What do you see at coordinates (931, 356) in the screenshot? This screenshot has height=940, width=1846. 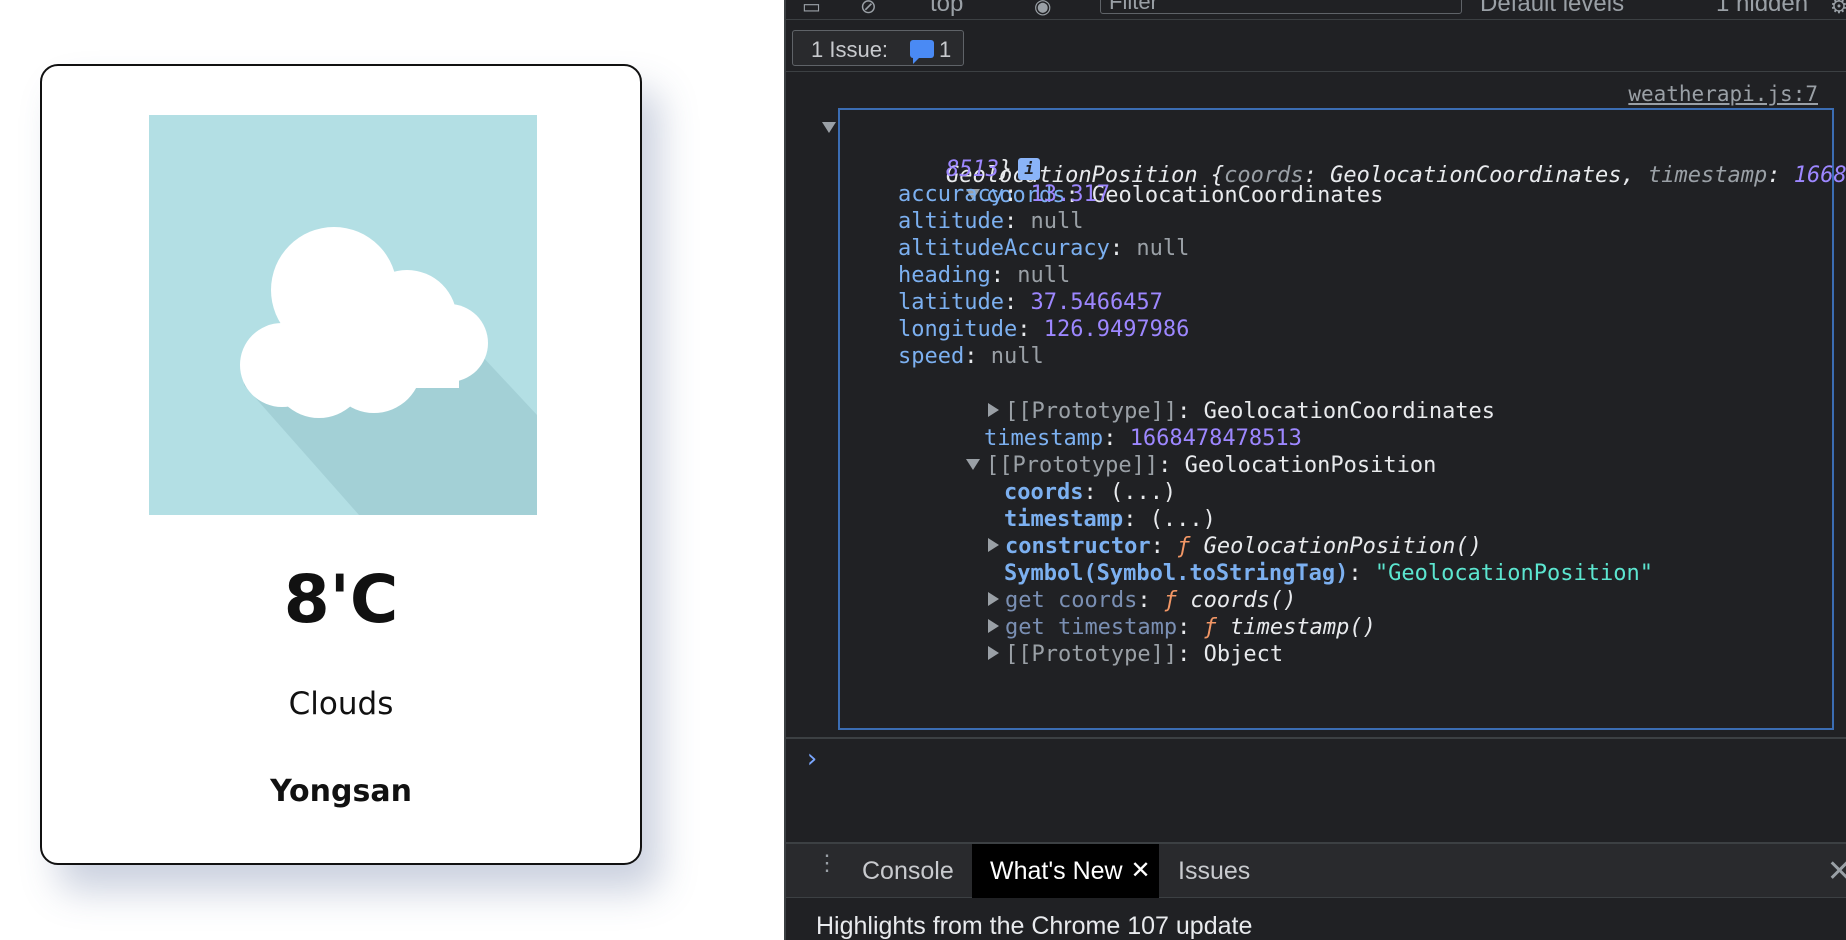 I see `field-key: speed` at bounding box center [931, 356].